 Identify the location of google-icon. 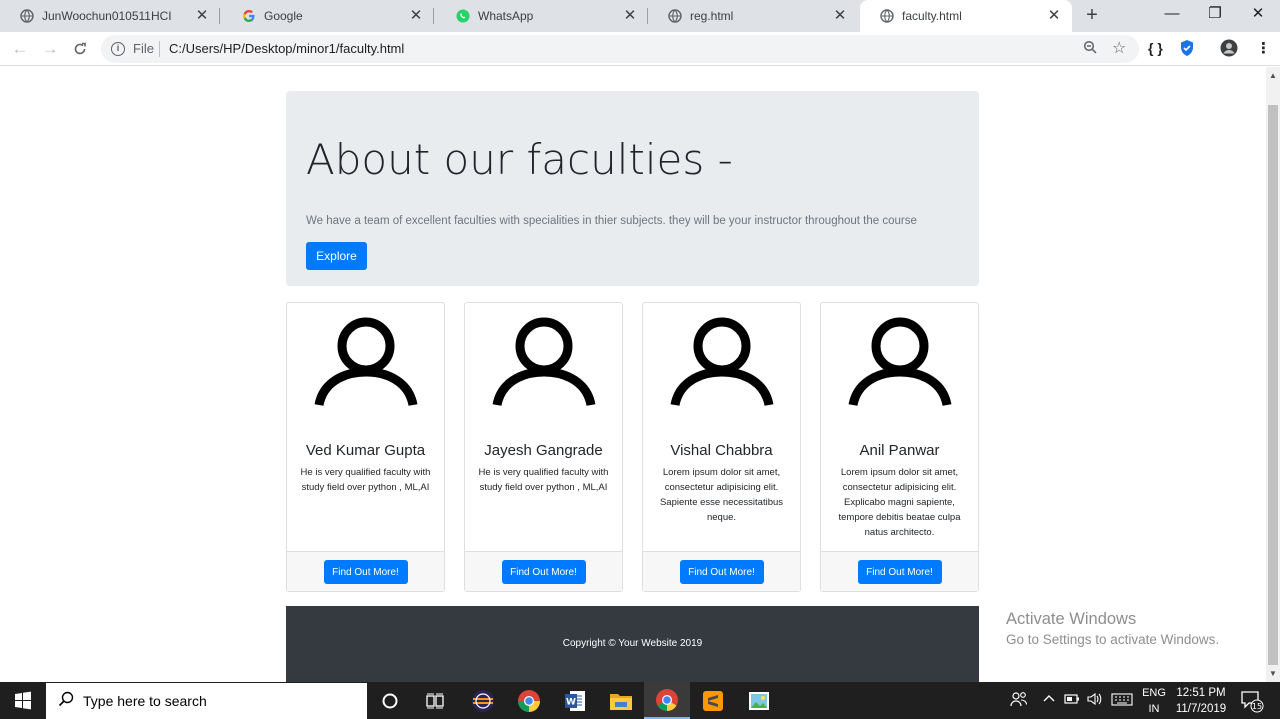
(249, 16).